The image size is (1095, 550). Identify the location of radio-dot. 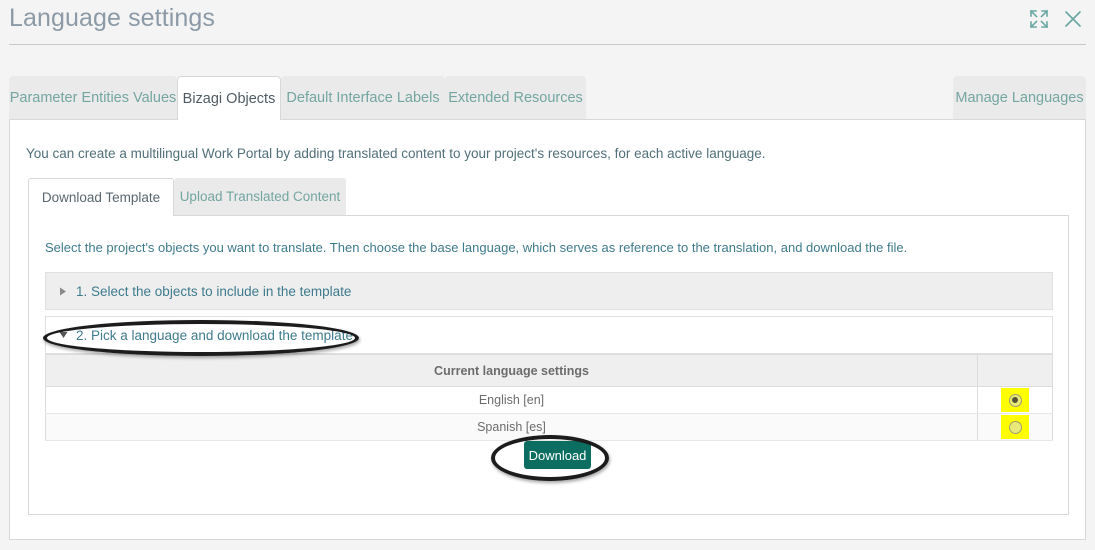
(1015, 400).